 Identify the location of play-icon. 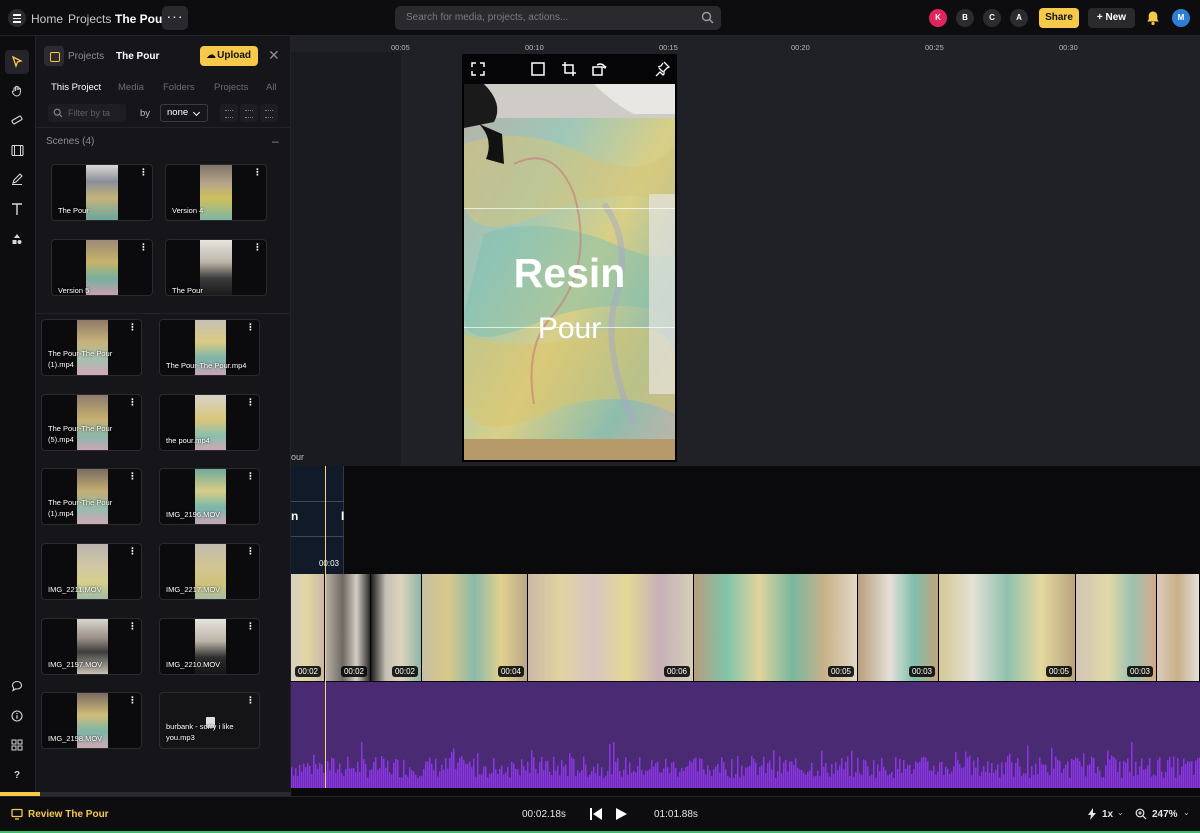
(621, 814).